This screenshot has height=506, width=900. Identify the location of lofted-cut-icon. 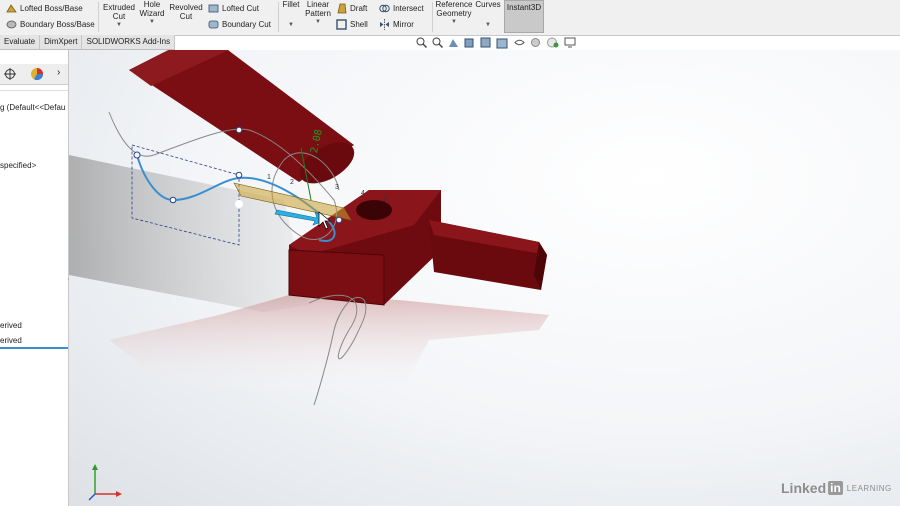
(213, 8).